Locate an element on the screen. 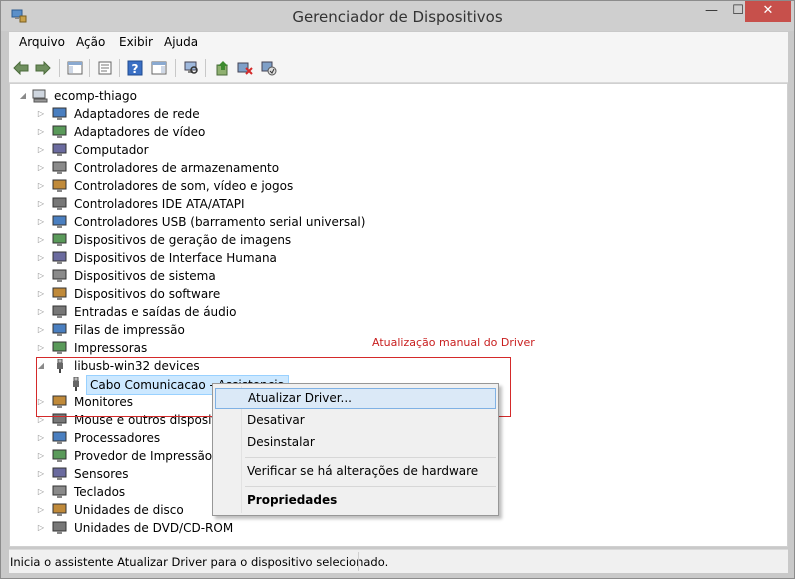  software-device-icon is located at coordinates (59, 293).